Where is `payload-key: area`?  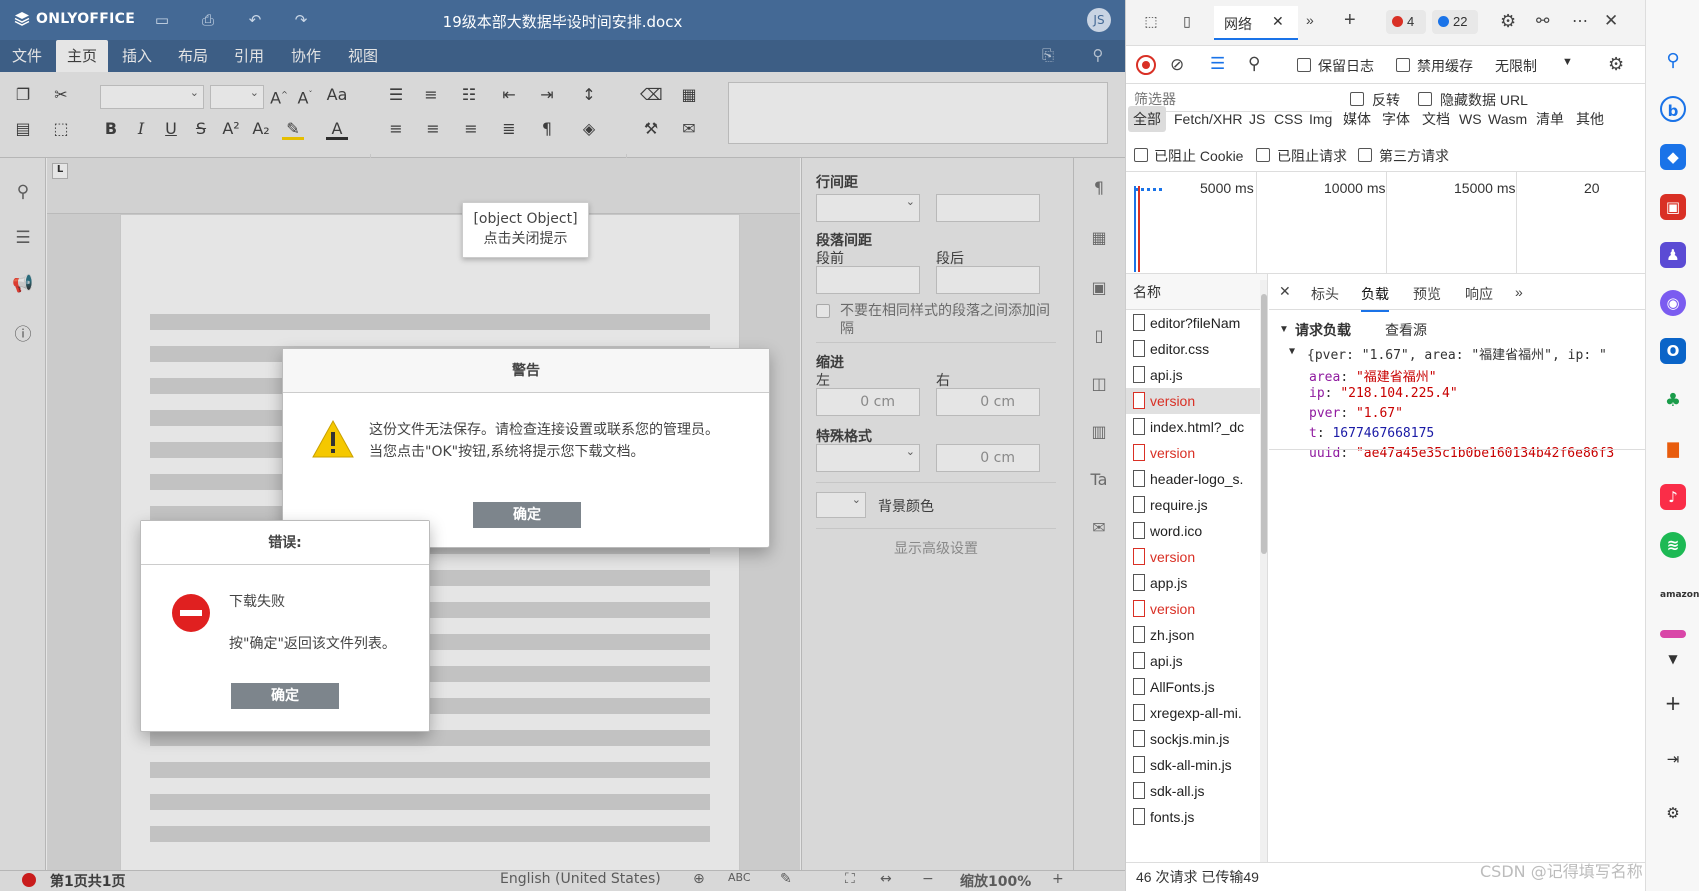 payload-key: area is located at coordinates (1325, 377).